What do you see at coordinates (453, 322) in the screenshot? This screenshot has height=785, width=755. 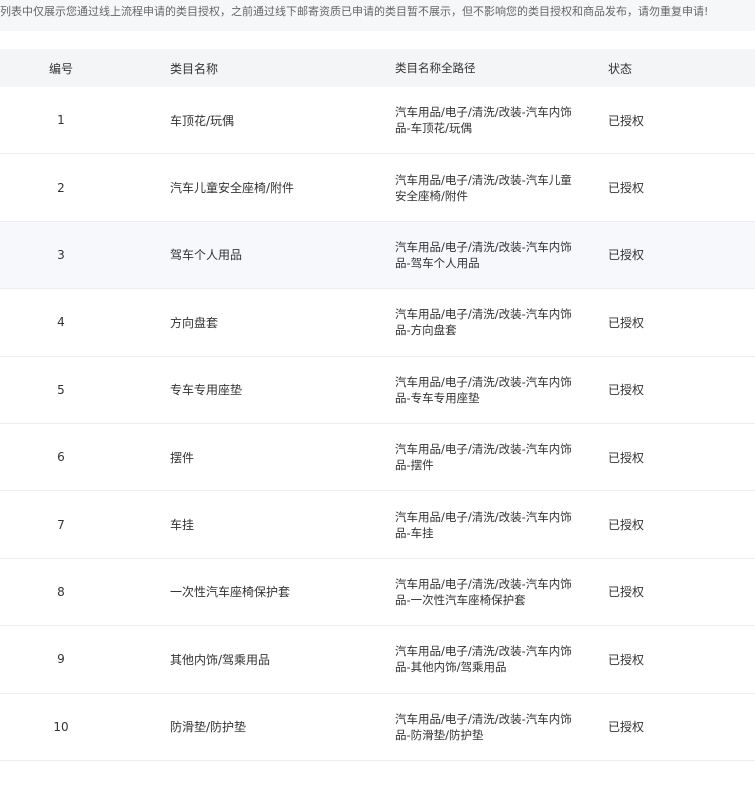 I see `cell-path: 汽车用品/电子/清洗/改装-汽车内饰品-方向盘套` at bounding box center [453, 322].